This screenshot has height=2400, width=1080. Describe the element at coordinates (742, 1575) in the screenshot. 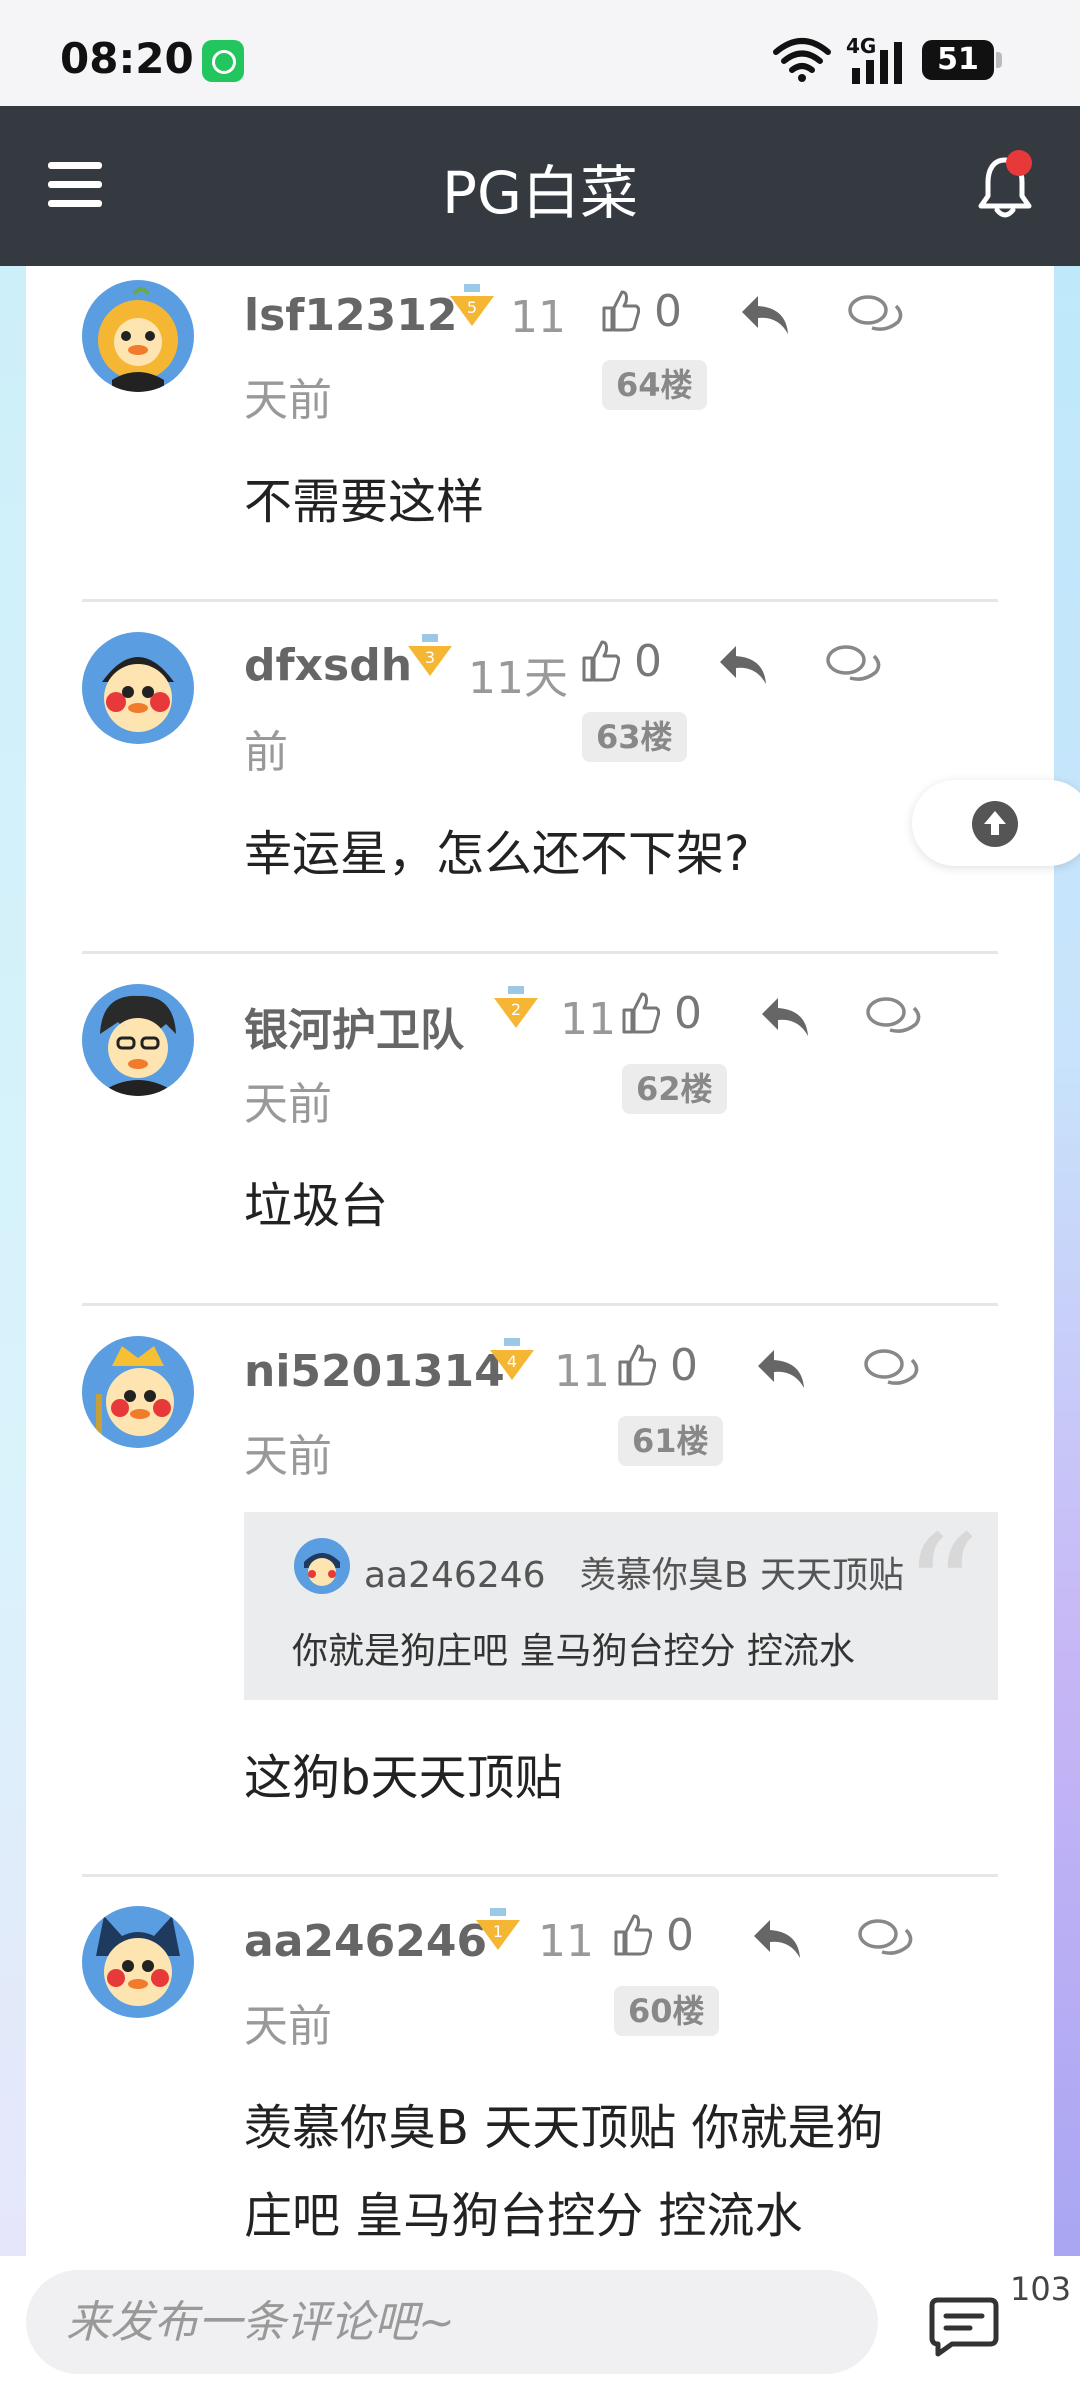

I see `quoted-text-start: 羡慕你臭B 天天顶贴` at that location.